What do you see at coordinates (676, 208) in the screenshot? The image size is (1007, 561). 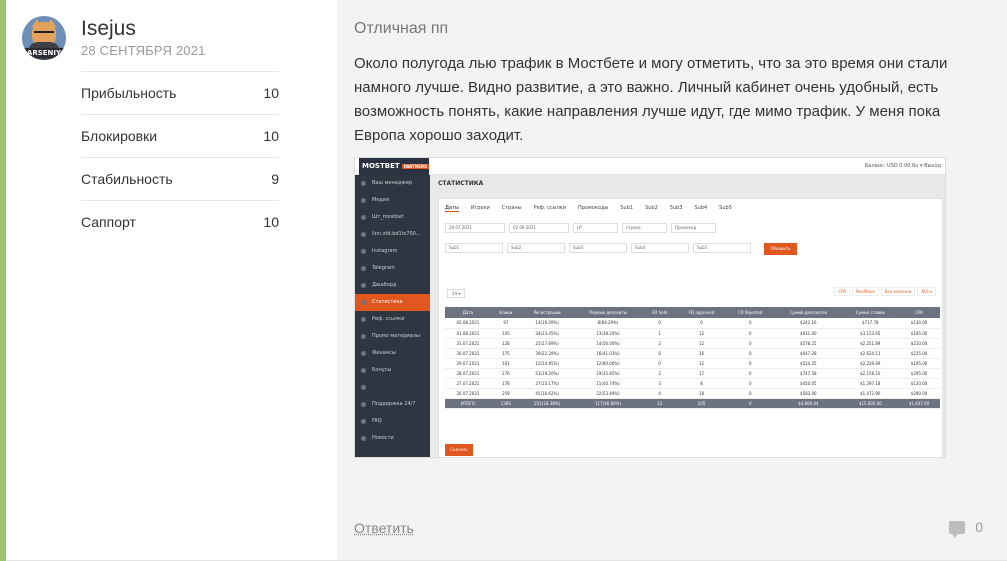 I see `screenshot-tab: Sub3` at bounding box center [676, 208].